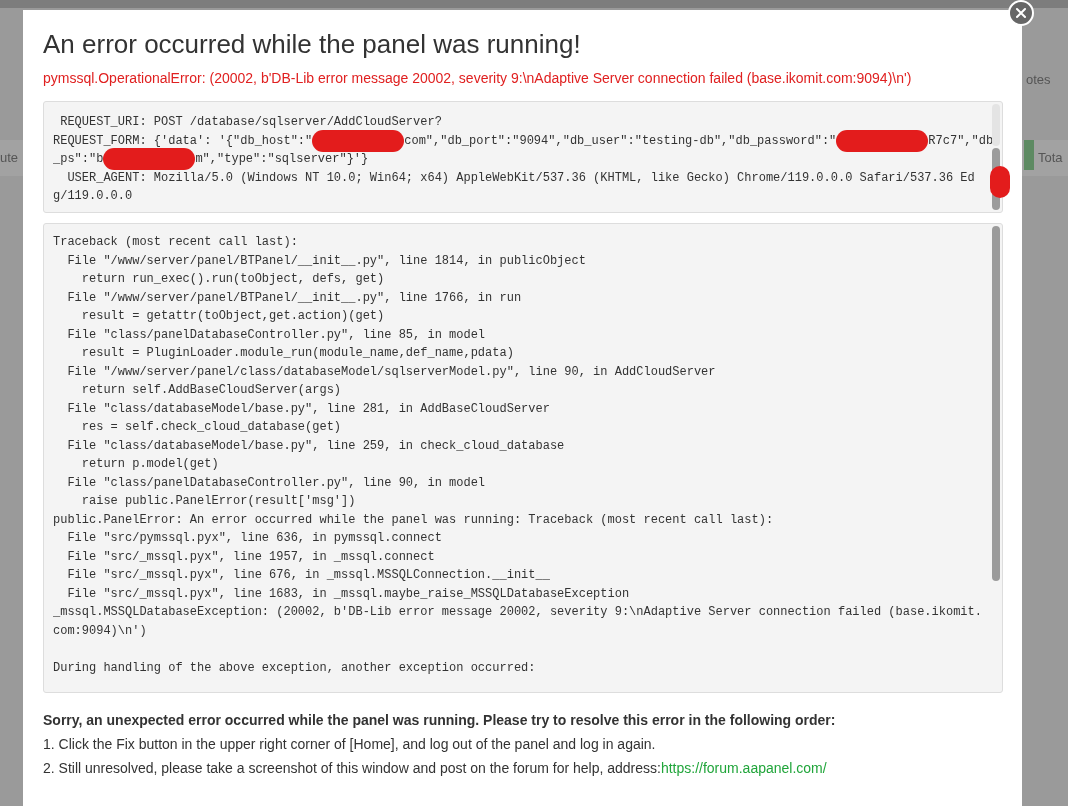  What do you see at coordinates (276, 483) in the screenshot?
I see `traceback-line: File "class/panelDatabaseController.py", line 90, in model` at bounding box center [276, 483].